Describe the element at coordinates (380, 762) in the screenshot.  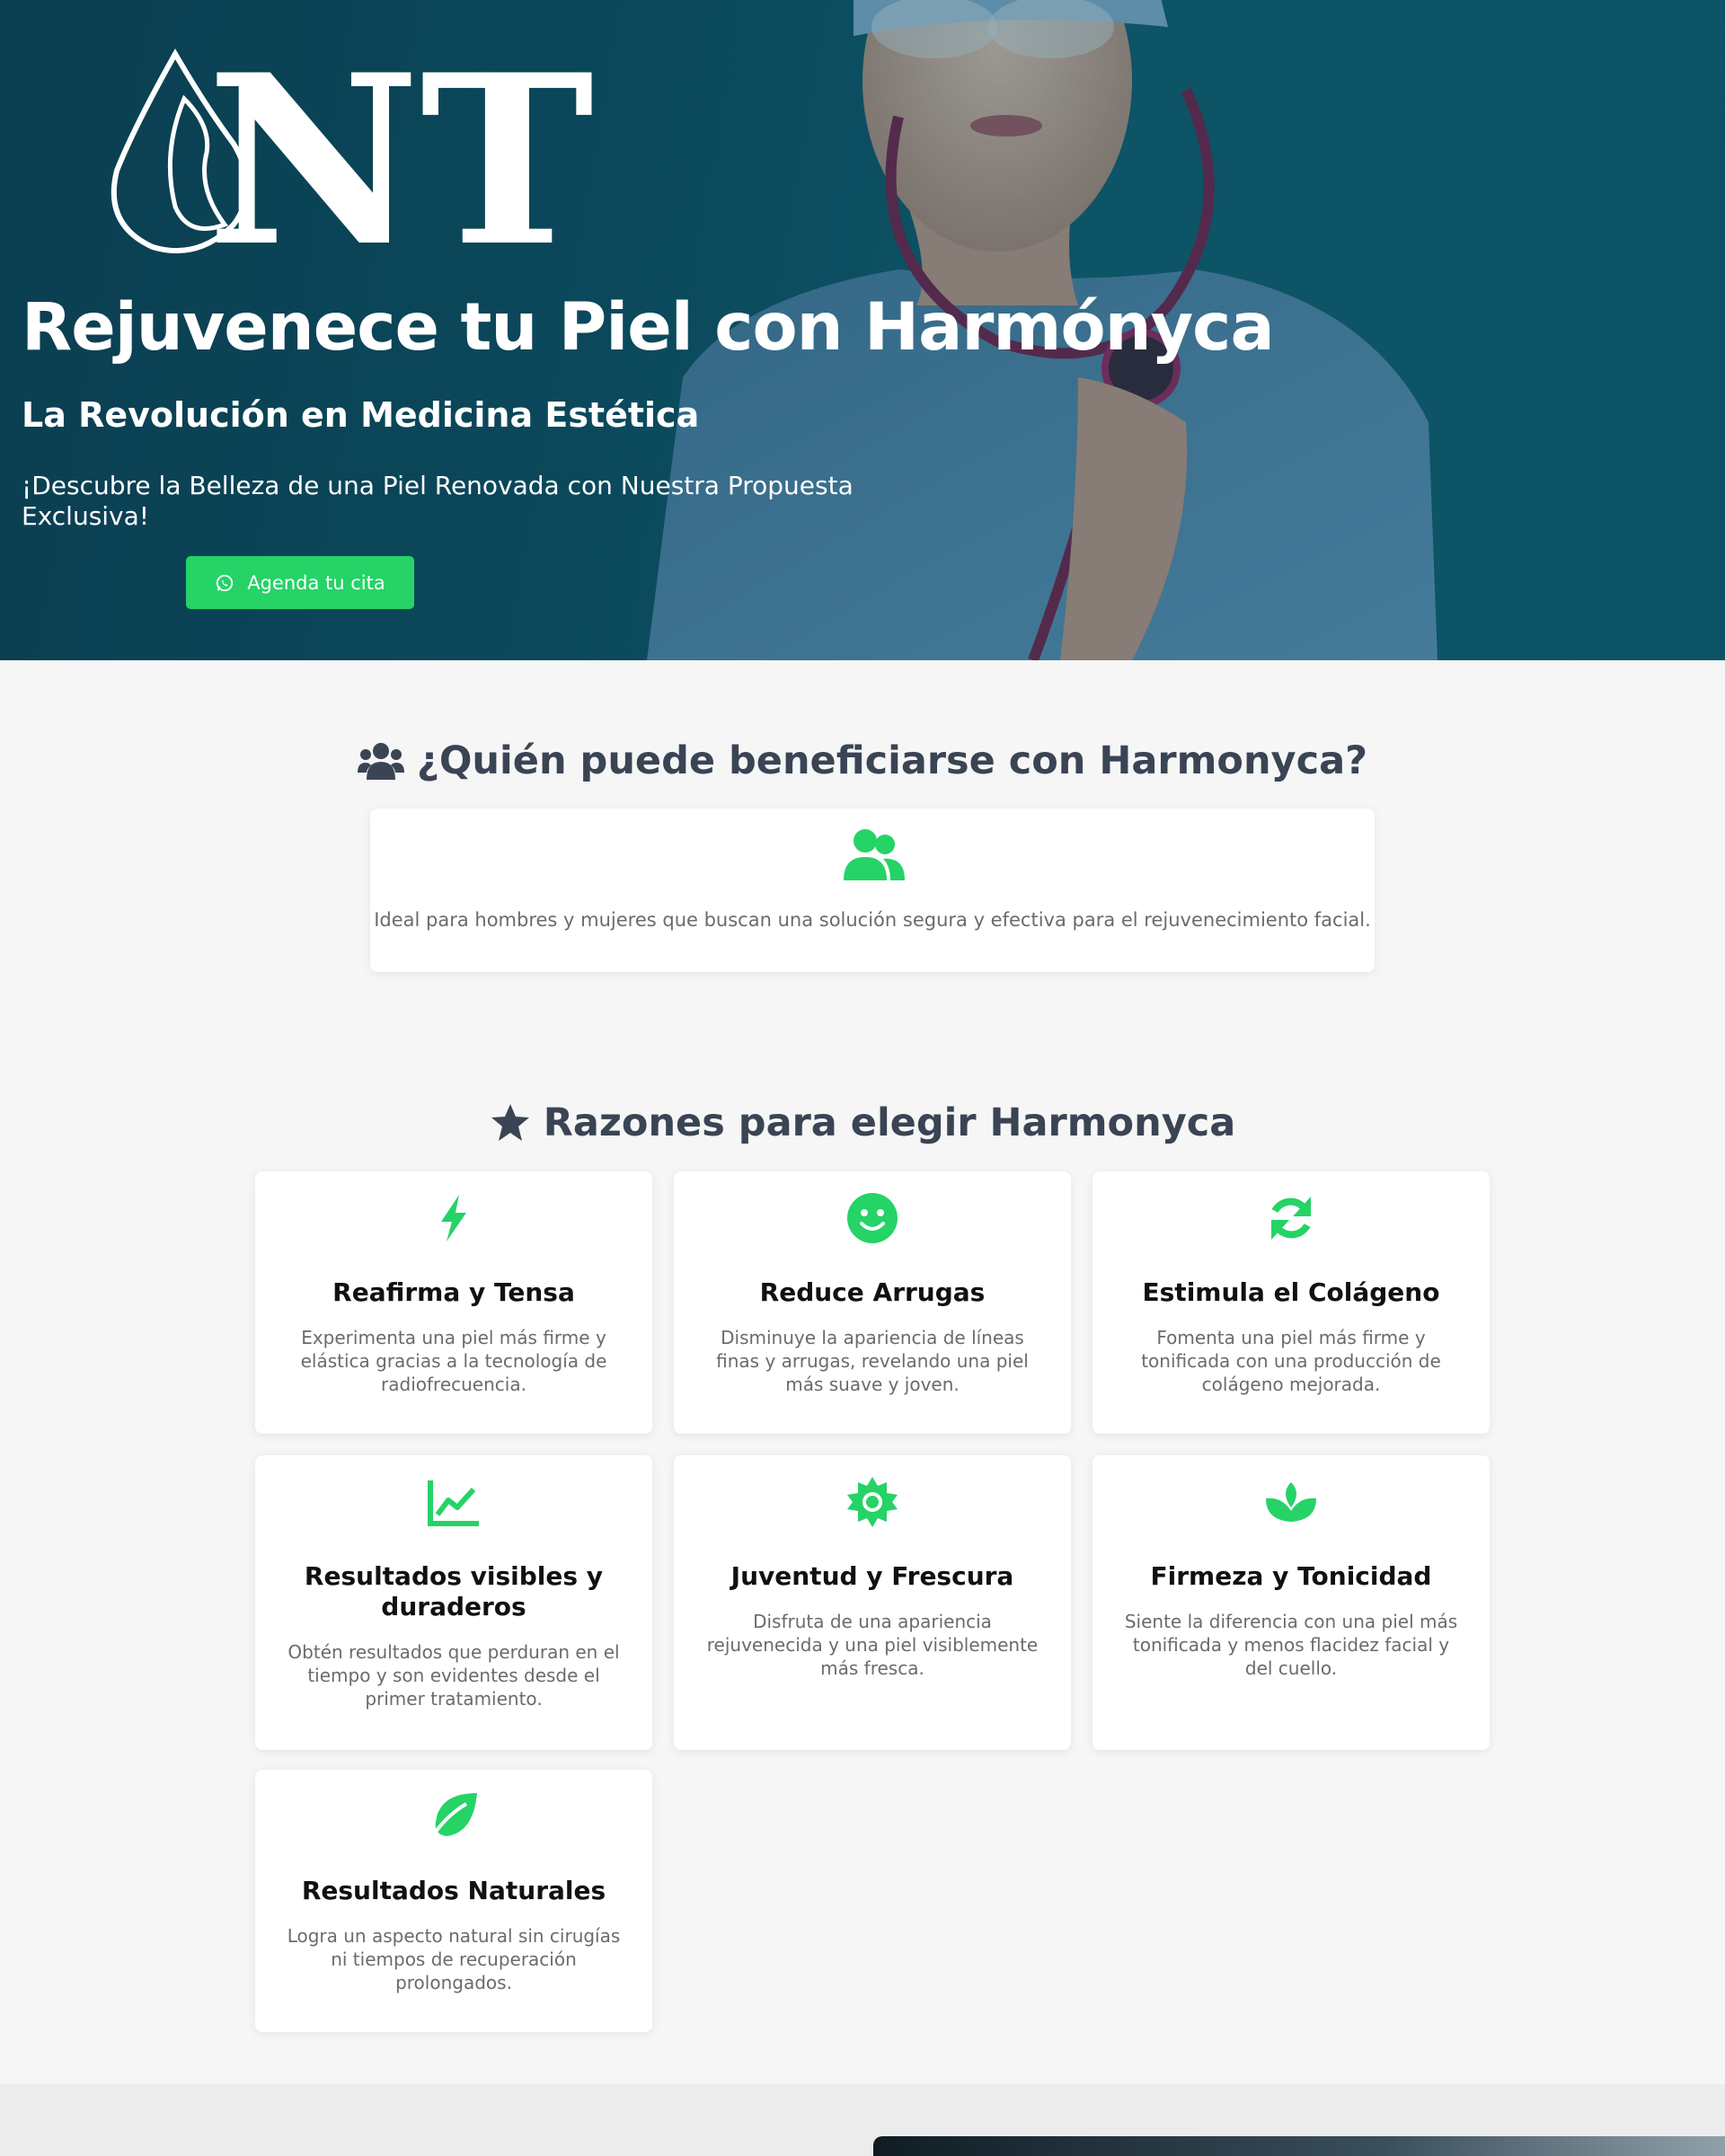
I see `users-icon` at that location.